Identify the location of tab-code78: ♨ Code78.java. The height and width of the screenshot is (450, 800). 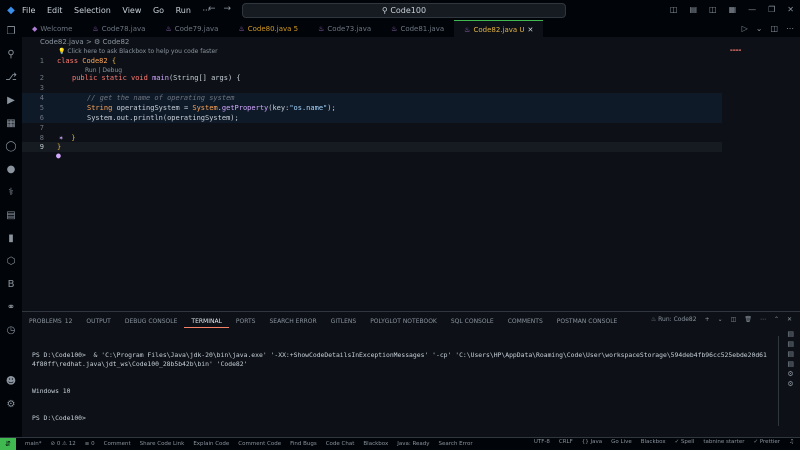
(118, 28).